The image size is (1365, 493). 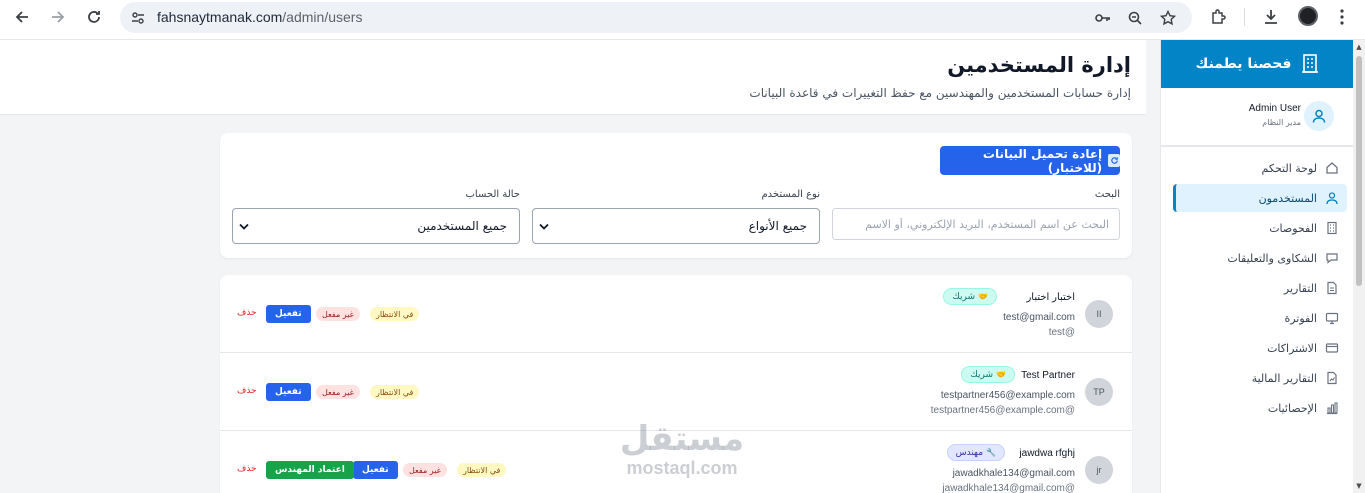 What do you see at coordinates (1289, 168) in the screenshot?
I see `sidebar-item-label: لوحة التحكم` at bounding box center [1289, 168].